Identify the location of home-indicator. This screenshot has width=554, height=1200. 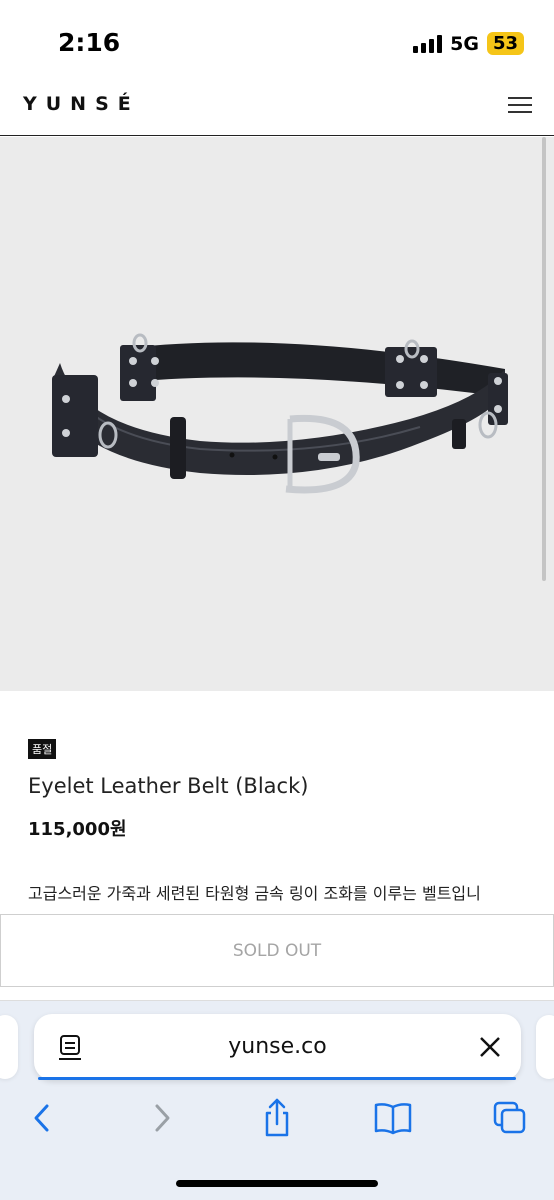
(277, 1183).